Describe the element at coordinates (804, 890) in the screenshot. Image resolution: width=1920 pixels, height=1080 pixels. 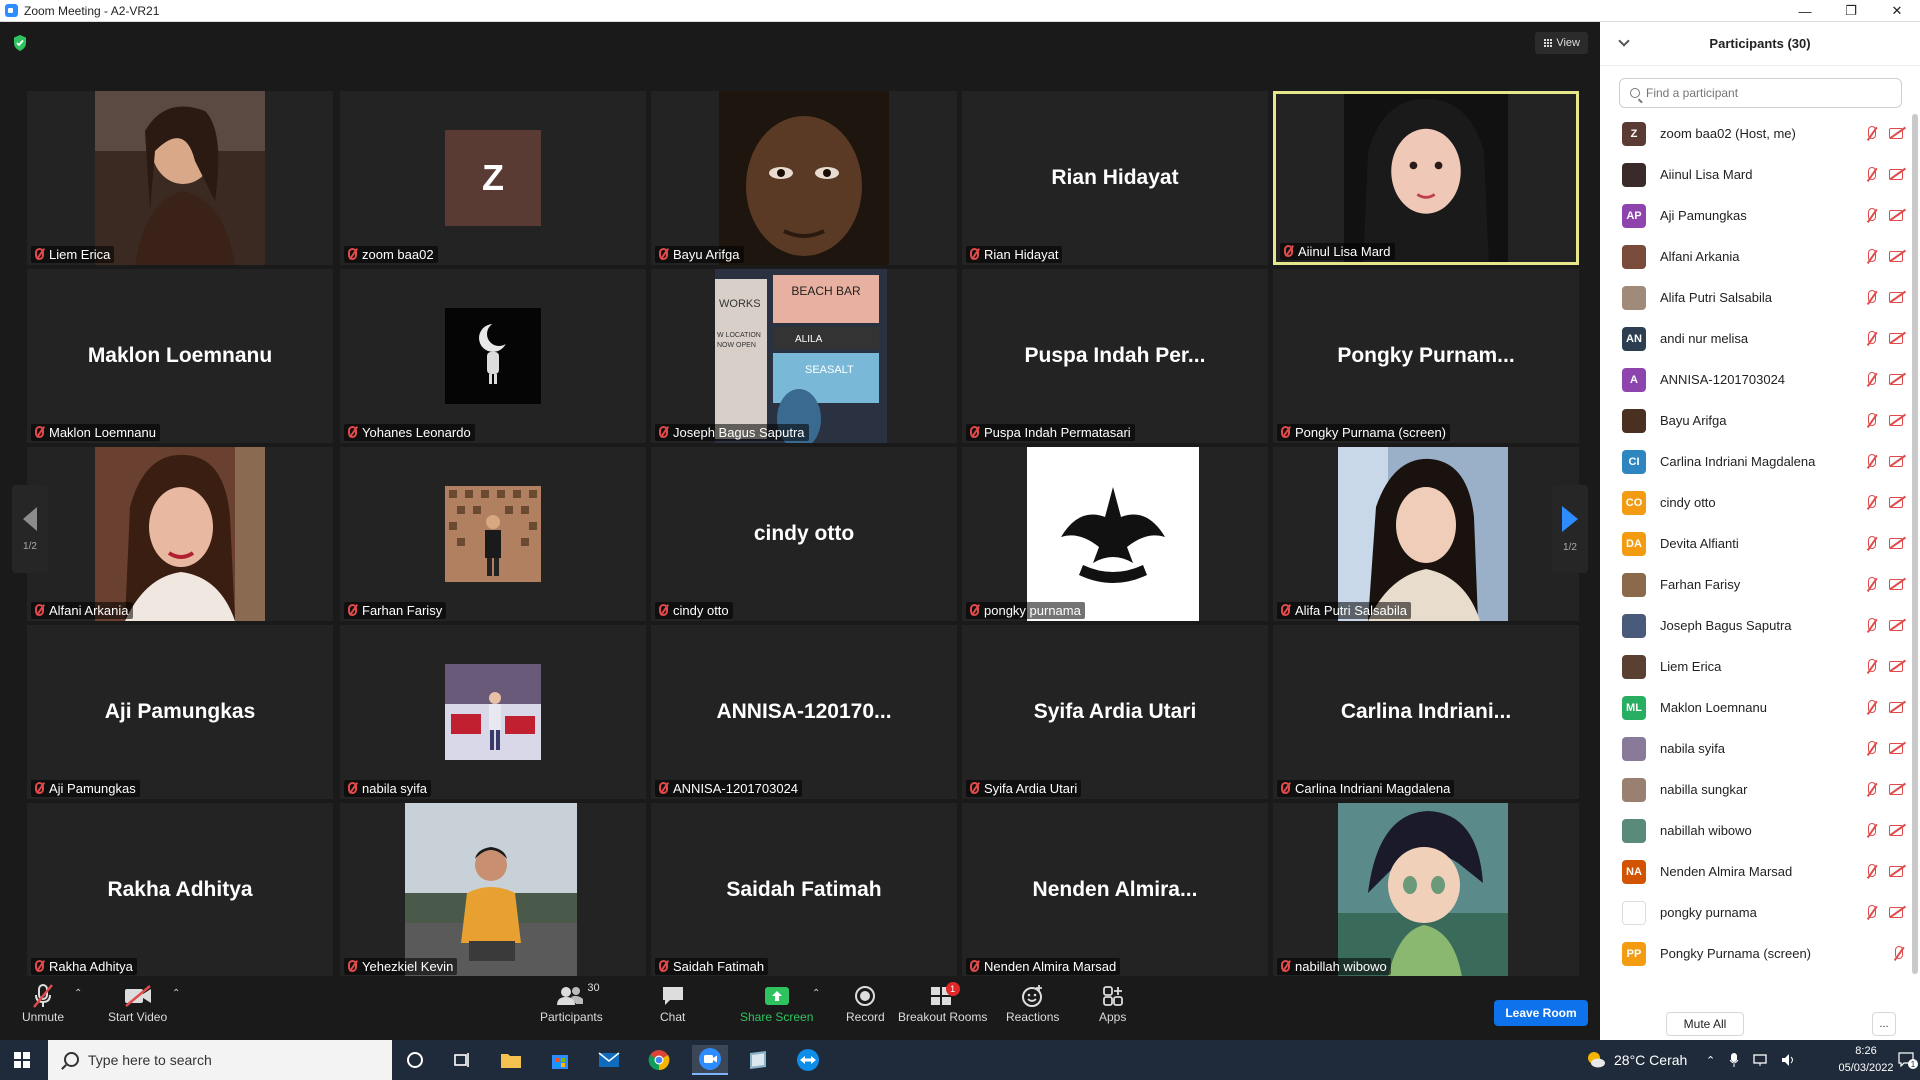
I see `video-tile: Saidah Fatimah Saidah Fatimah` at that location.